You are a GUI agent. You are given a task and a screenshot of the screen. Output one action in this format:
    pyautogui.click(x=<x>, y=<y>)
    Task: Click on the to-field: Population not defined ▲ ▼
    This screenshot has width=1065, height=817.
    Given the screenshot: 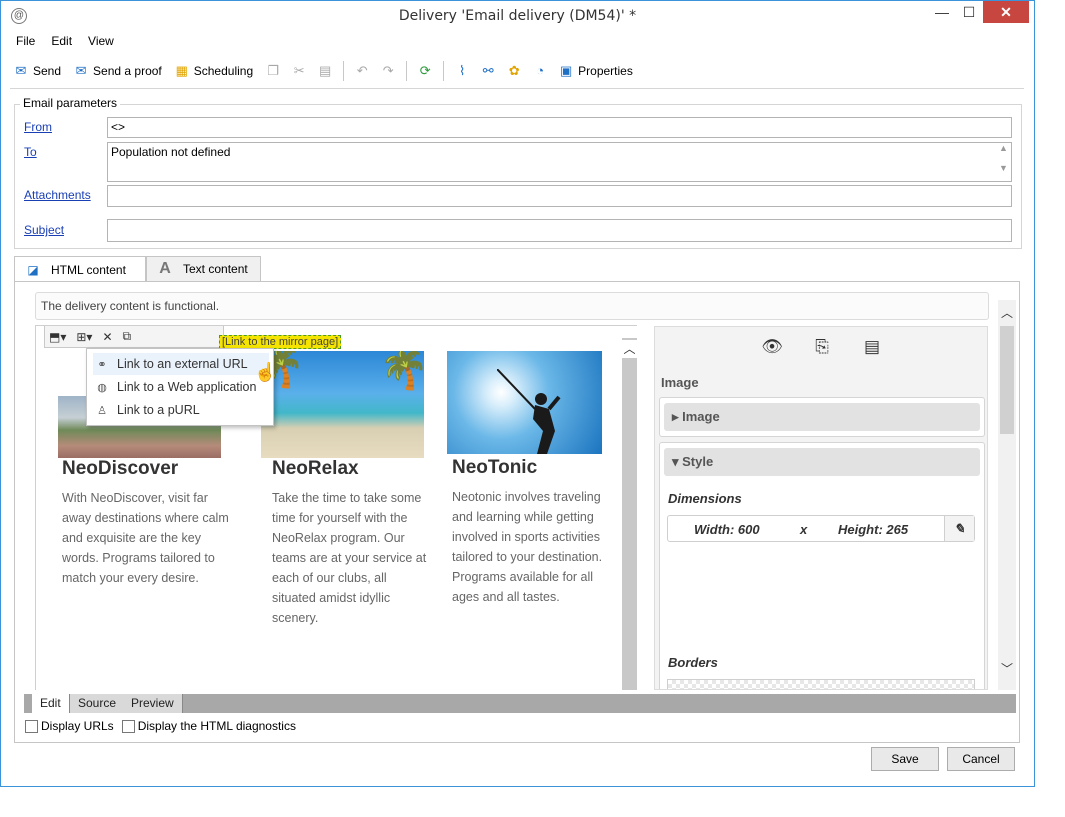 What is the action you would take?
    pyautogui.click(x=559, y=162)
    